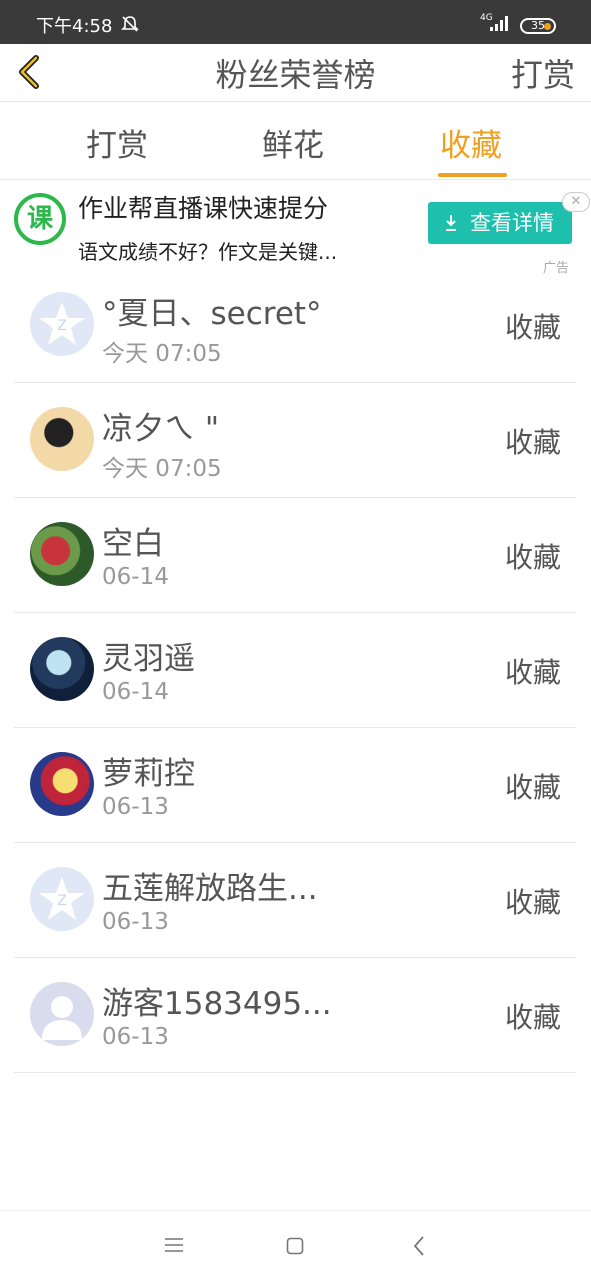  I want to click on list-item: 凉夕ㄟ " 今天 07:05 收藏, so click(295, 440).